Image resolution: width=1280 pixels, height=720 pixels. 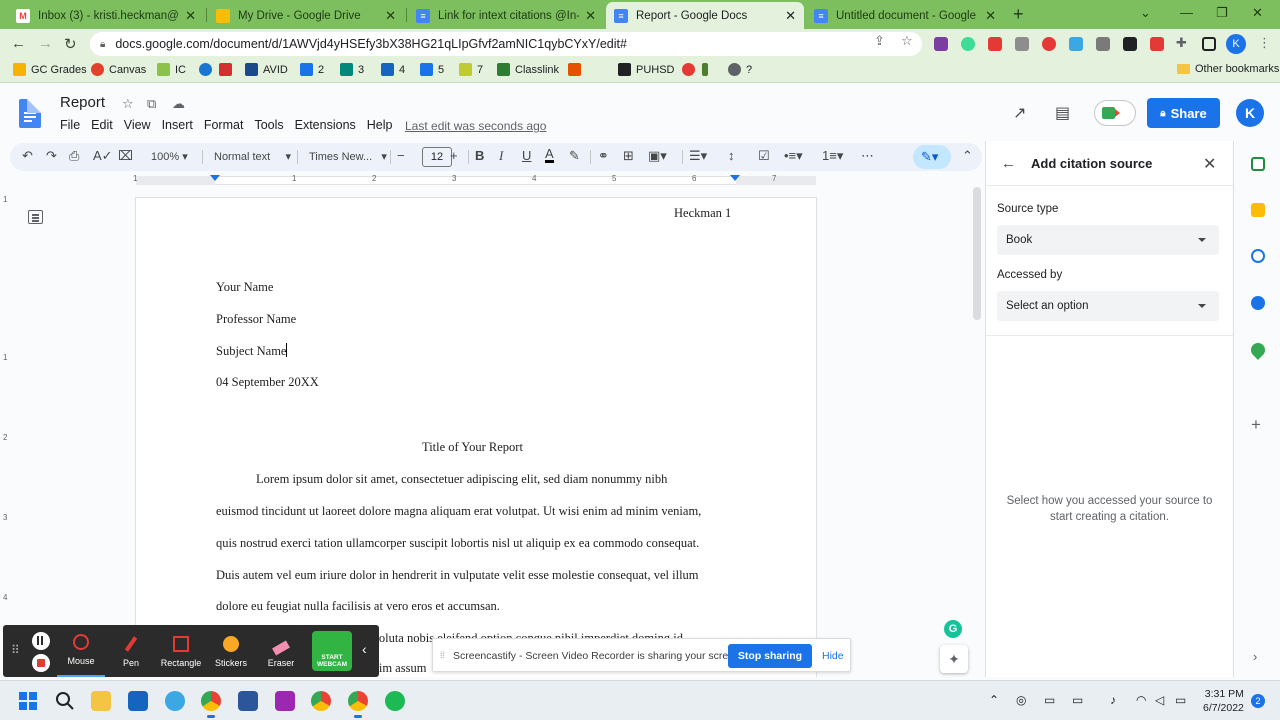 What do you see at coordinates (770, 656) in the screenshot?
I see `stop-sharing-button: Stop sharing` at bounding box center [770, 656].